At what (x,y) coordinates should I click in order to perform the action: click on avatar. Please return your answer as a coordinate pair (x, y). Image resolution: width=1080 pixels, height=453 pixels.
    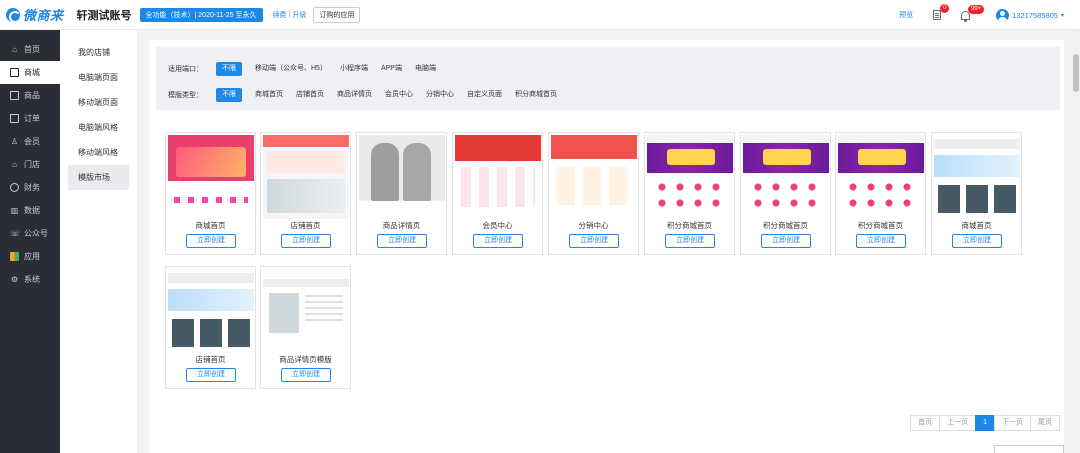
    Looking at the image, I should click on (1003, 15).